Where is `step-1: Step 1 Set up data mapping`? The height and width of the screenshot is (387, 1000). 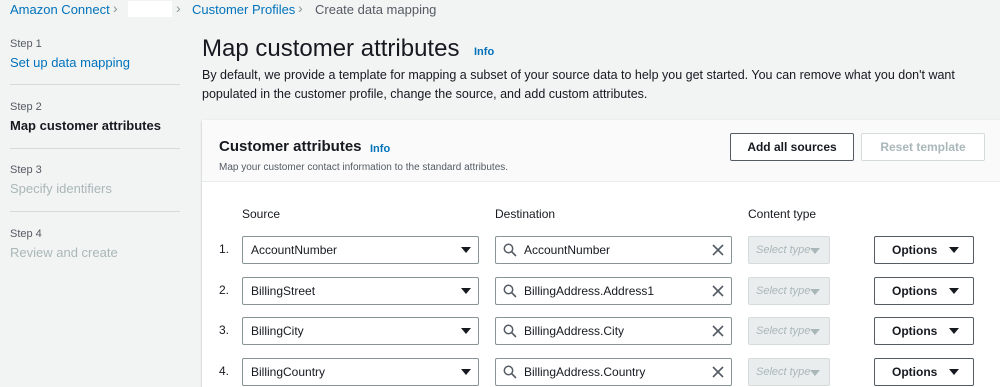 step-1: Step 1 Set up data mapping is located at coordinates (95, 54).